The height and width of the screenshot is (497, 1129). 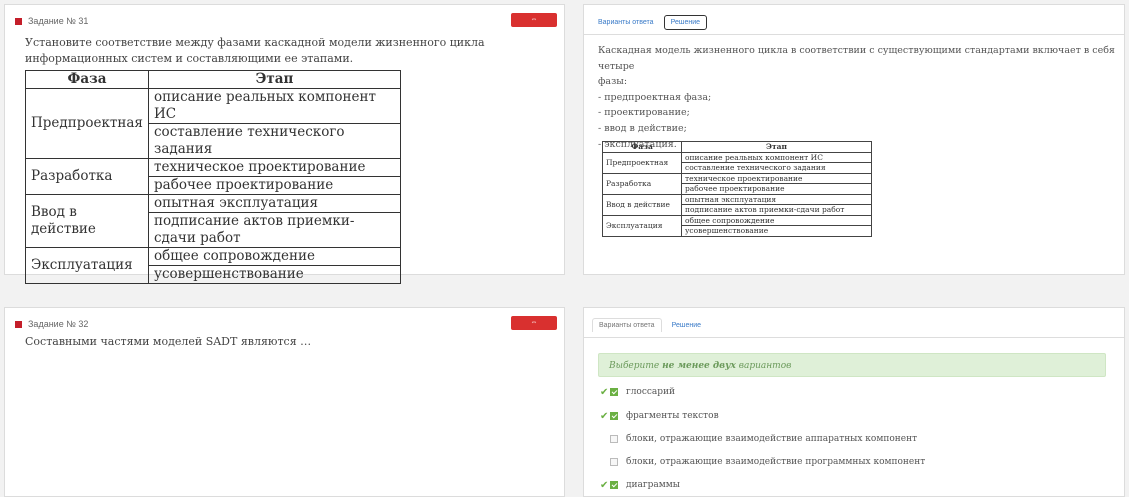 I want to click on answer-option: ✔ фрагменты текстов, so click(x=659, y=416).